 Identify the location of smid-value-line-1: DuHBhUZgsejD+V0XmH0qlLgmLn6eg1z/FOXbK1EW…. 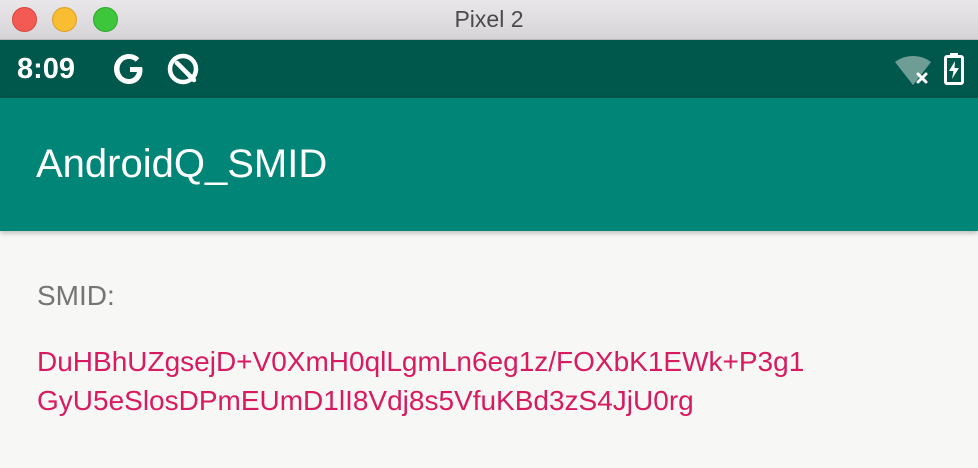
(421, 361).